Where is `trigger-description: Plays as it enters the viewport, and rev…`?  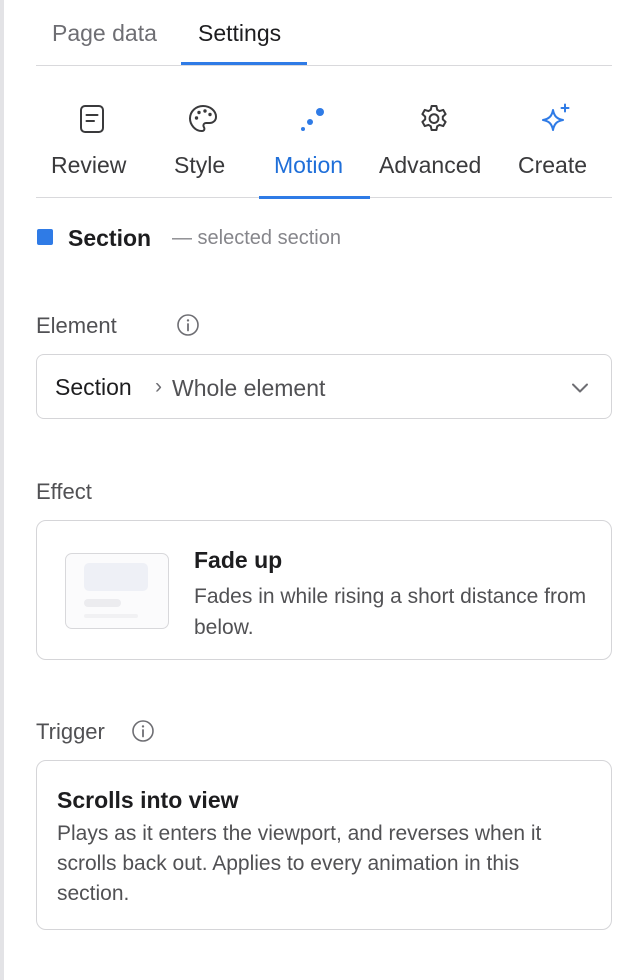 trigger-description: Plays as it enters the viewport, and rev… is located at coordinates (299, 863).